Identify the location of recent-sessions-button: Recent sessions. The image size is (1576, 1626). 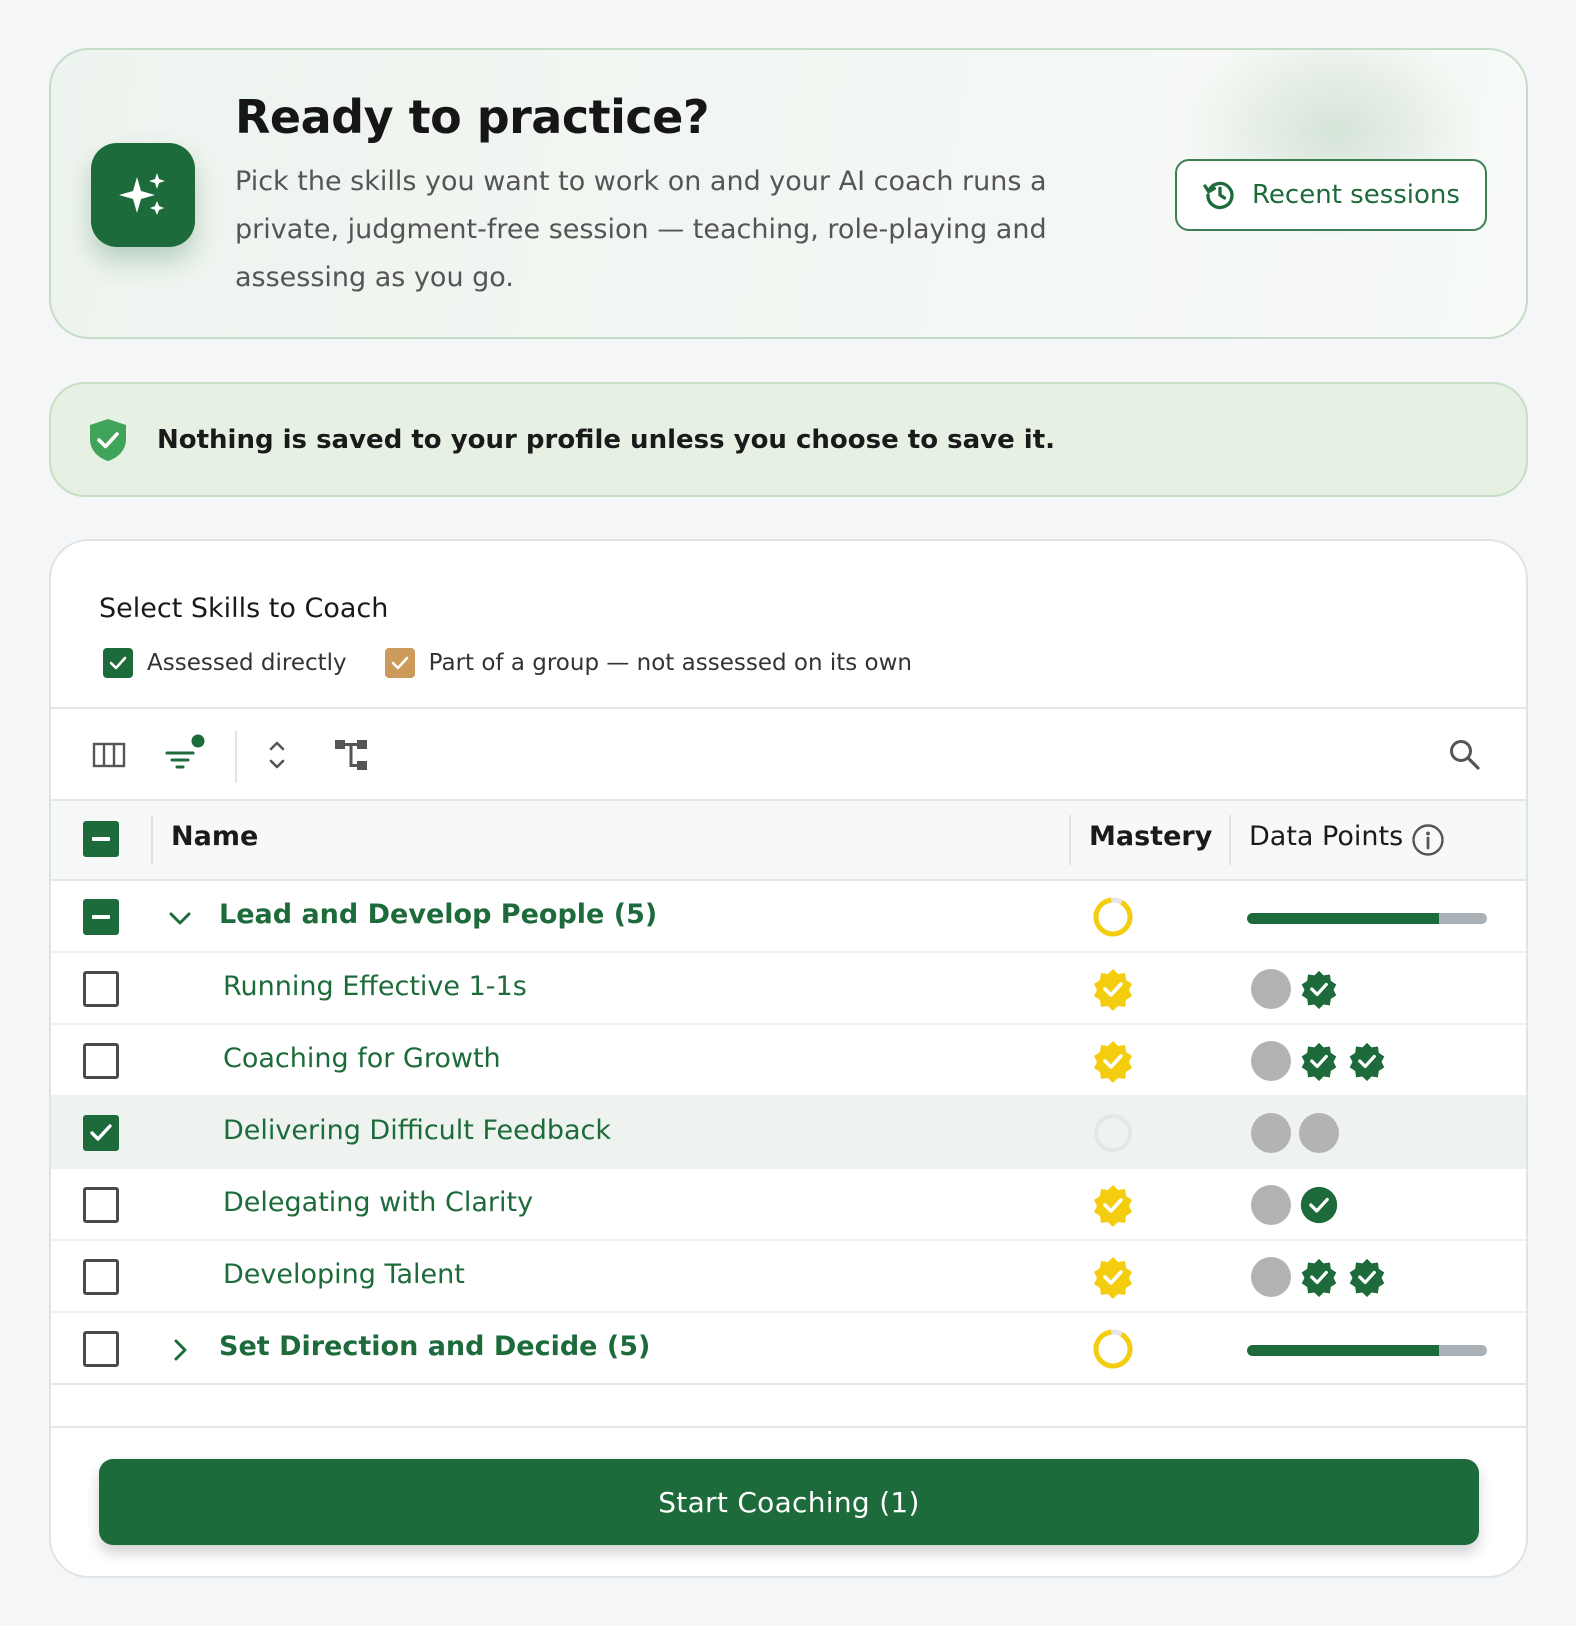
(1331, 195).